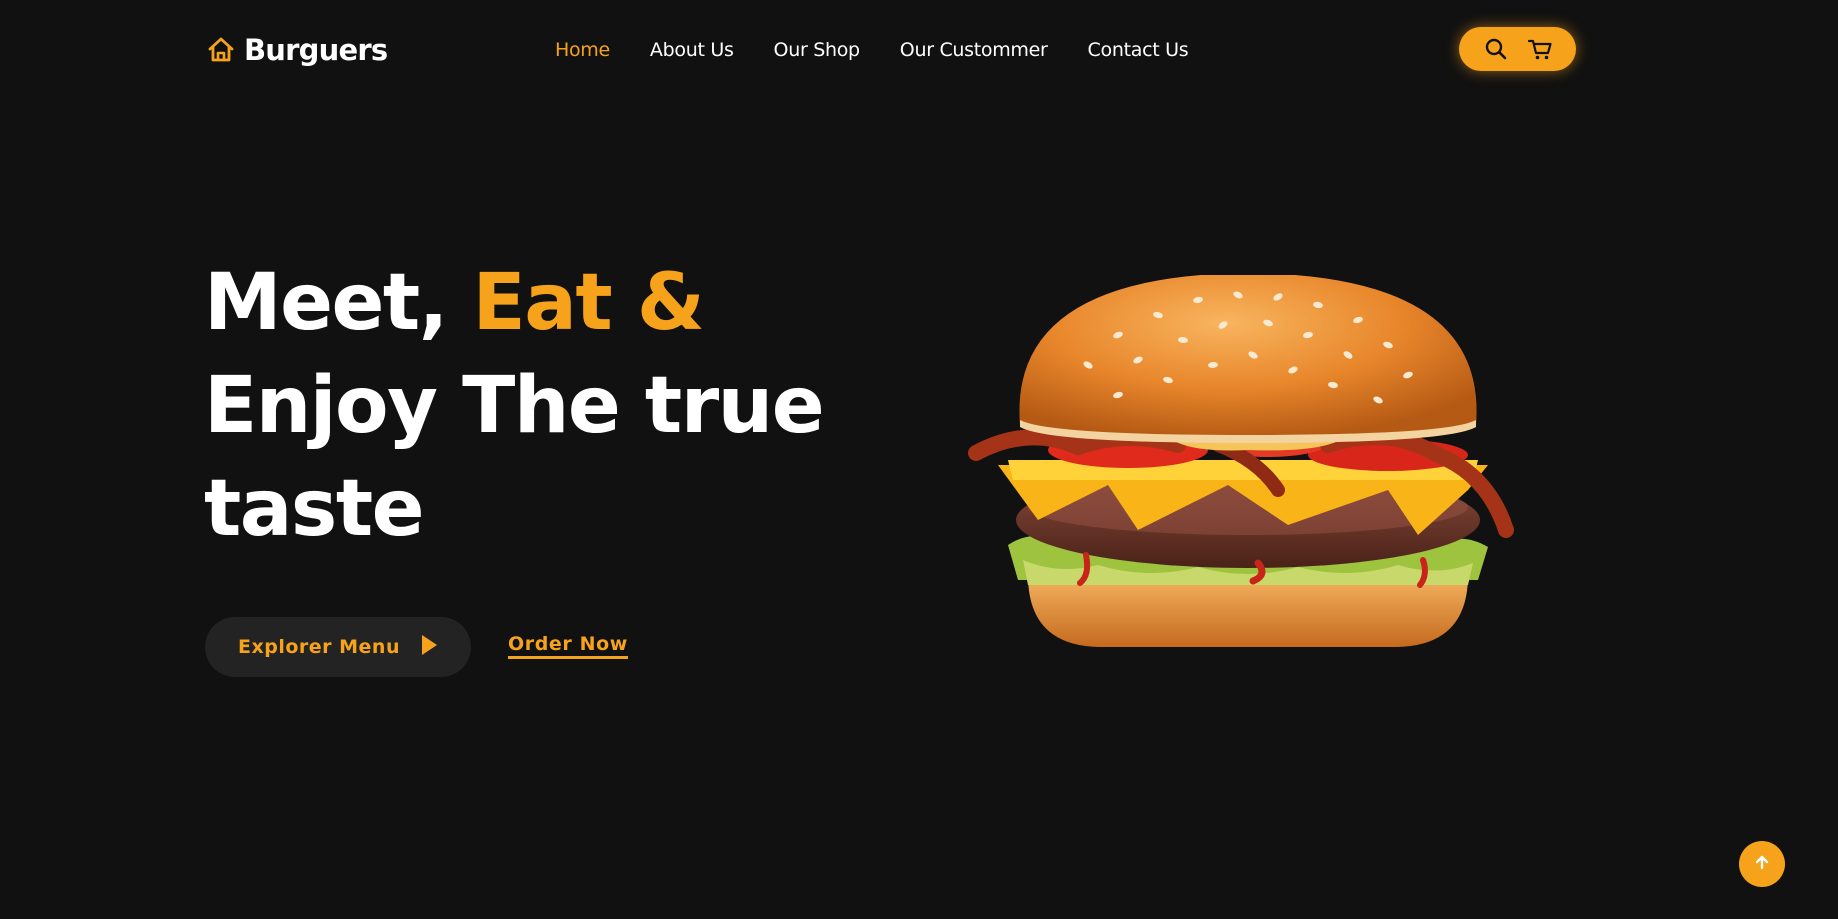 Image resolution: width=1838 pixels, height=919 pixels. I want to click on nav-our-customer: Our Custommer, so click(974, 50).